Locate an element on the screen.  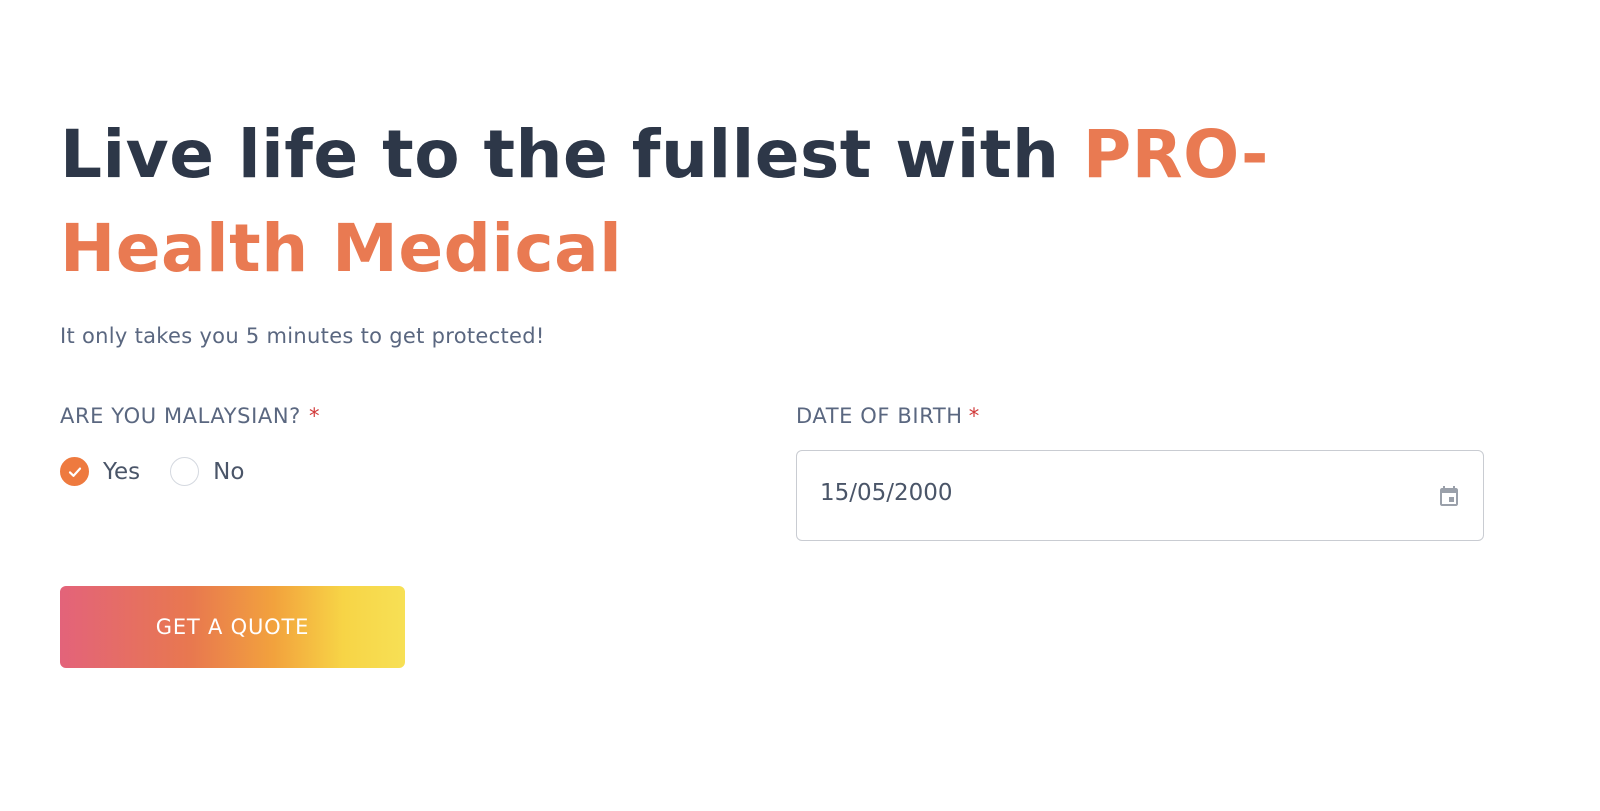
dob-value: 15/05/2000 is located at coordinates (886, 492).